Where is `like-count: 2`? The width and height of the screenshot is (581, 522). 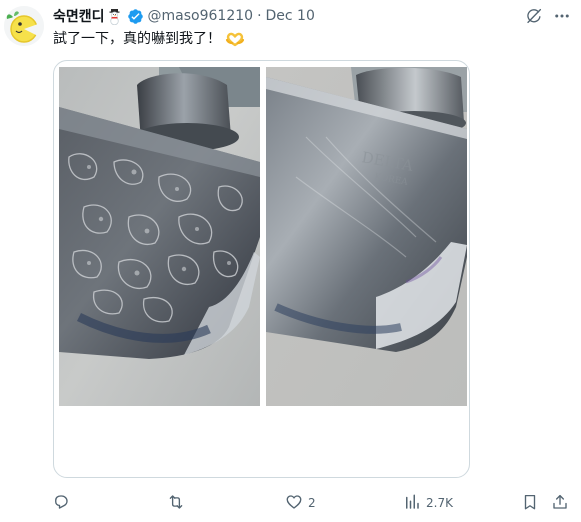
like-count: 2 is located at coordinates (312, 503).